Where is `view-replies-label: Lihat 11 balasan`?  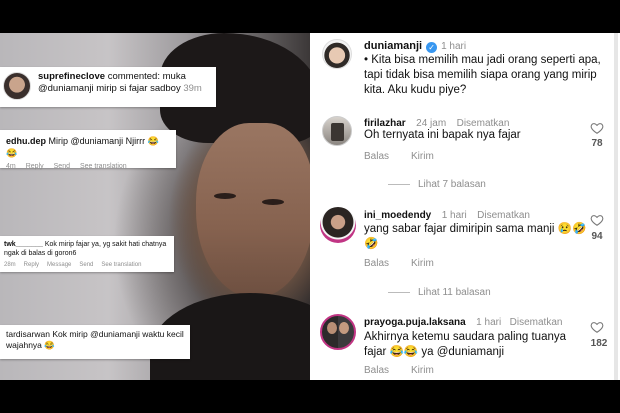 view-replies-label: Lihat 11 balasan is located at coordinates (454, 292).